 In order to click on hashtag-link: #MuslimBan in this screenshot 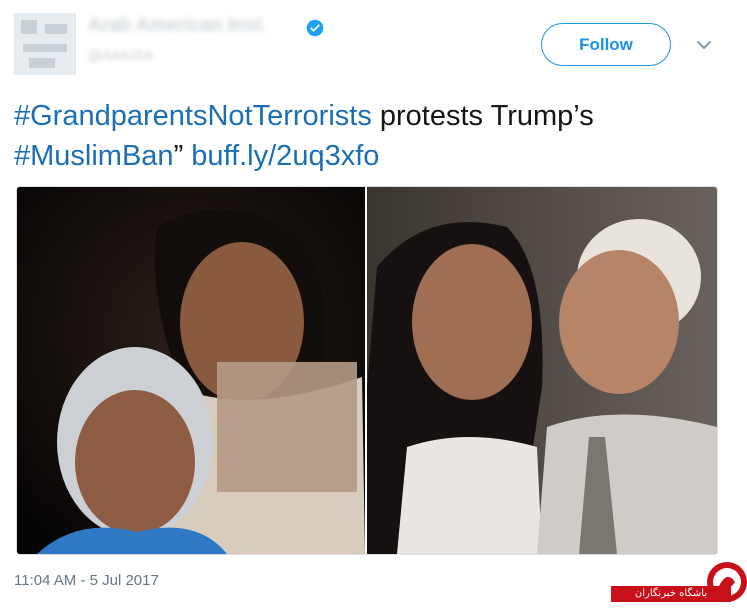, I will do `click(94, 156)`.